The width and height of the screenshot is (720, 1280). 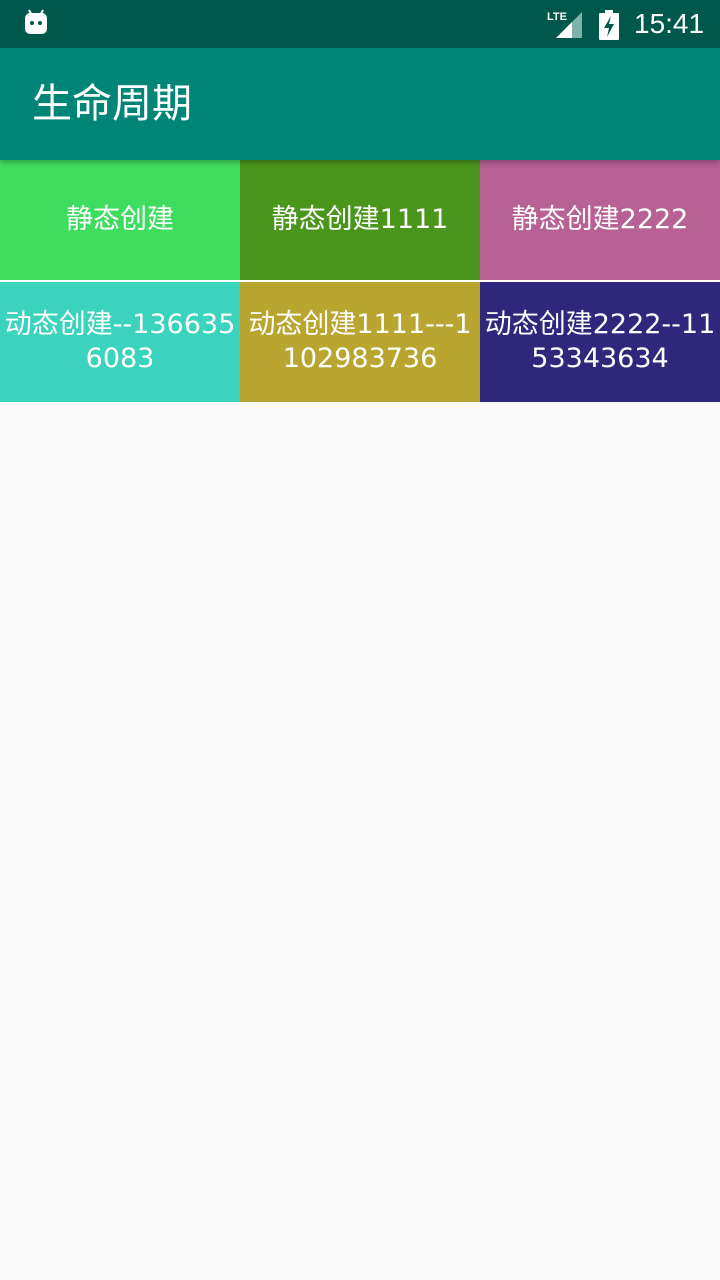 What do you see at coordinates (557, 17) in the screenshot?
I see `svg-text: LTE` at bounding box center [557, 17].